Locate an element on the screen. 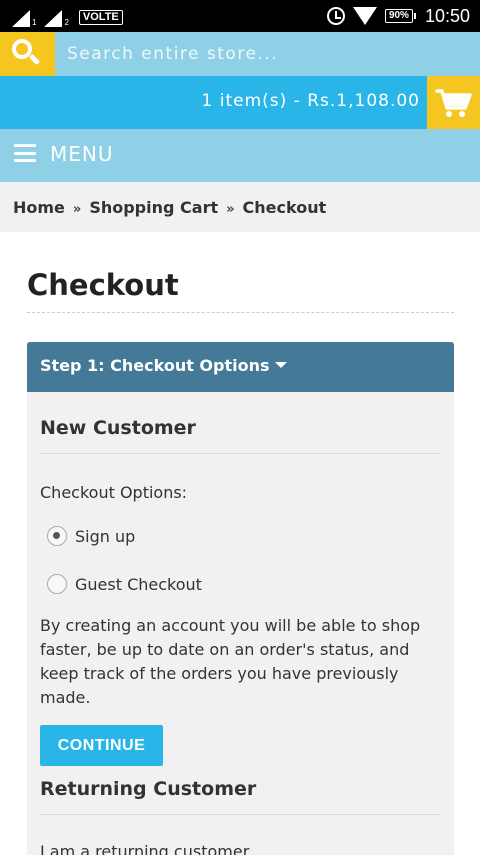  status-right: 90% 10:50 is located at coordinates (398, 16).